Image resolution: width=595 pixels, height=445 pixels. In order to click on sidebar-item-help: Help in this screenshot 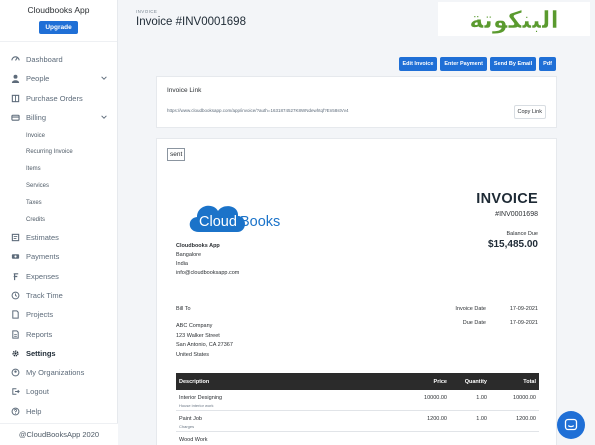, I will do `click(59, 411)`.